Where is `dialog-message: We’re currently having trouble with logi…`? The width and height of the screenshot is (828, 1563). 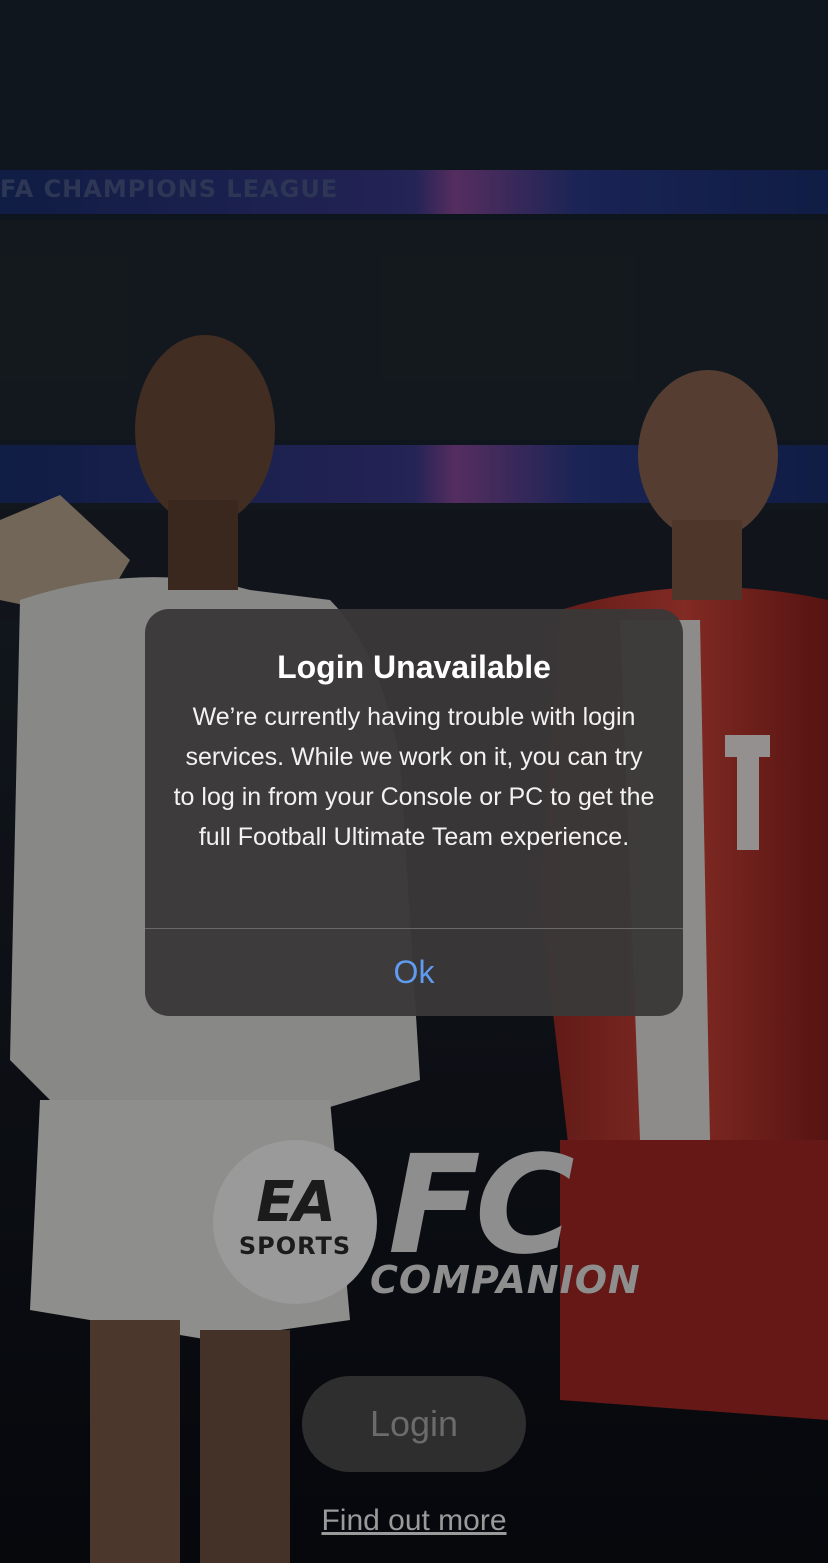 dialog-message: We’re currently having trouble with logi… is located at coordinates (414, 777).